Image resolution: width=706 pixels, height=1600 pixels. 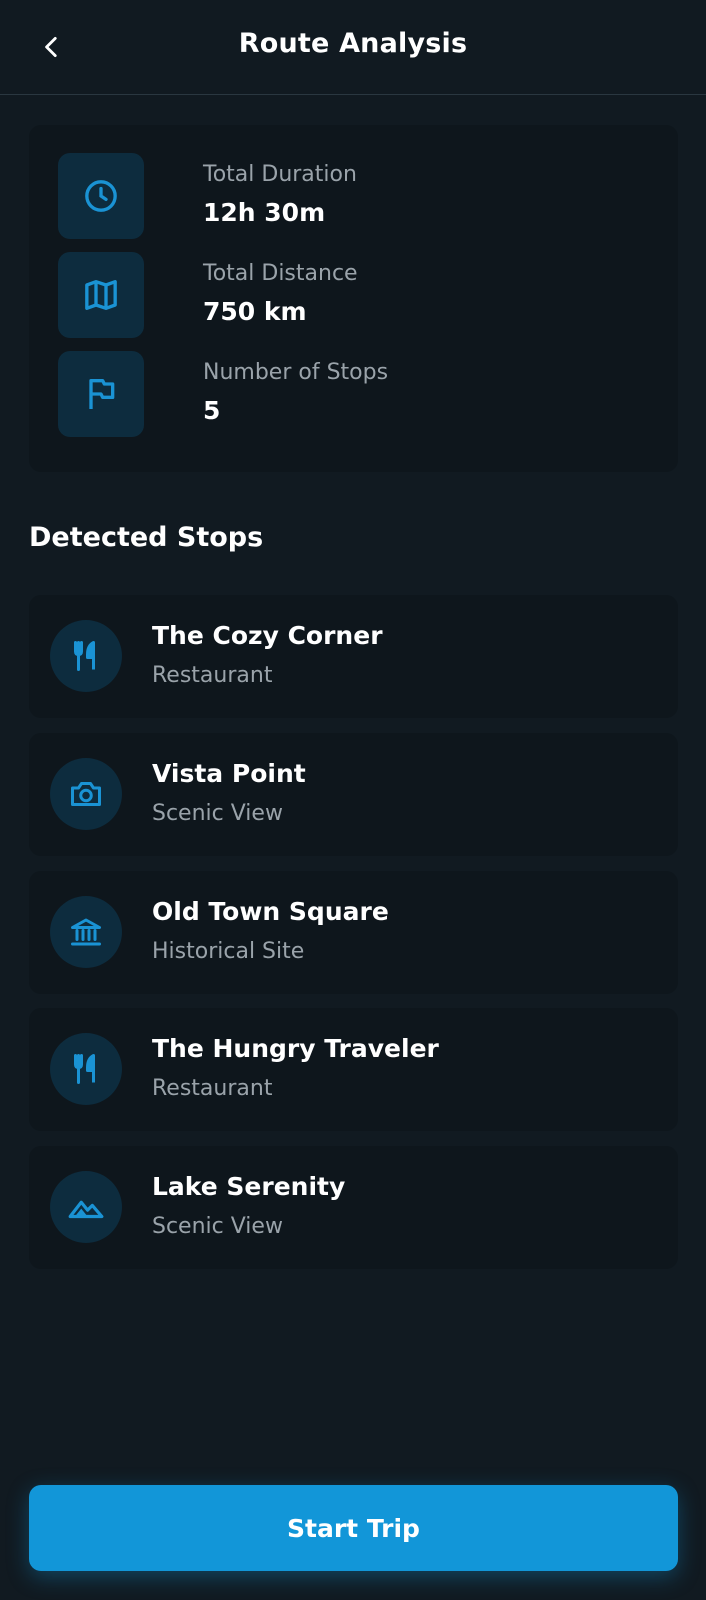 What do you see at coordinates (270, 911) in the screenshot?
I see `stop-name: Old Town Square` at bounding box center [270, 911].